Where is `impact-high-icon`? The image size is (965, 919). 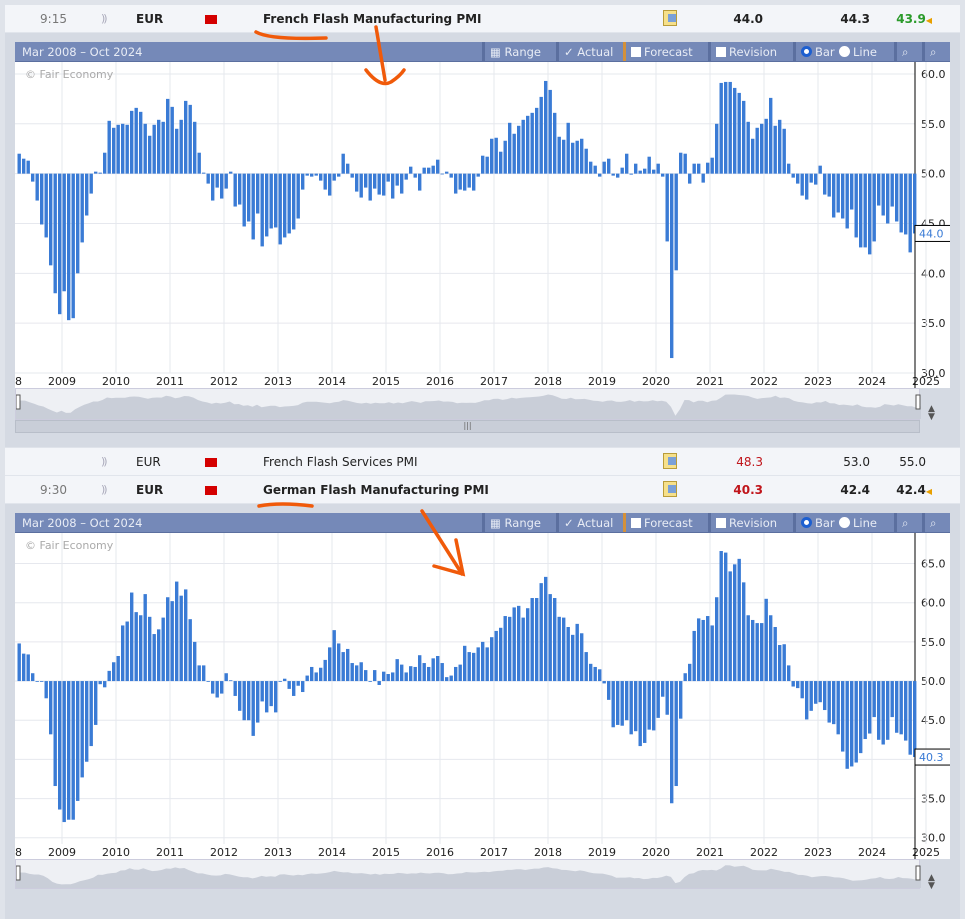
impact-high-icon is located at coordinates (211, 18).